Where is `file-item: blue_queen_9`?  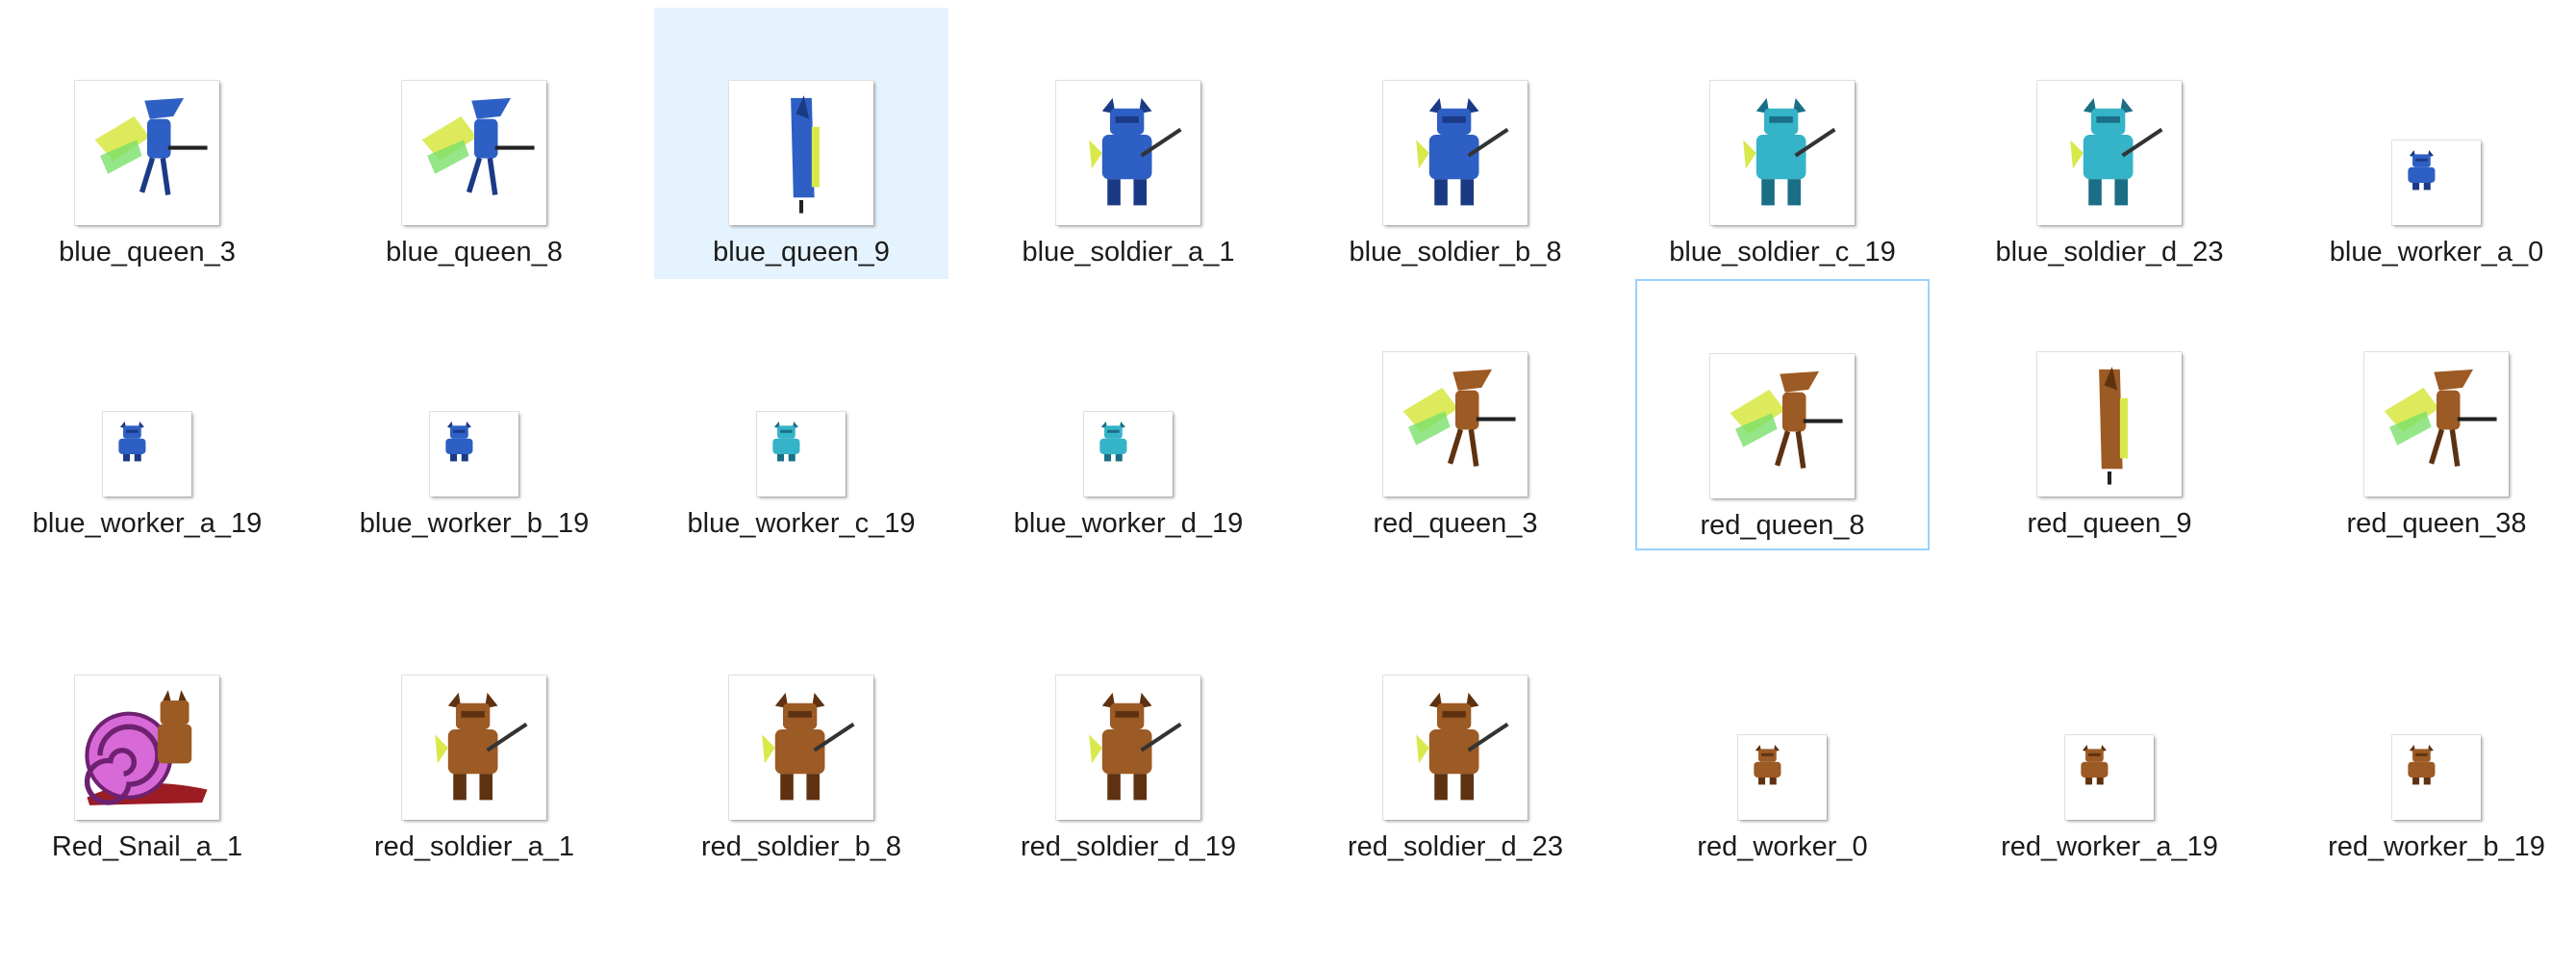 file-item: blue_queen_9 is located at coordinates (801, 143).